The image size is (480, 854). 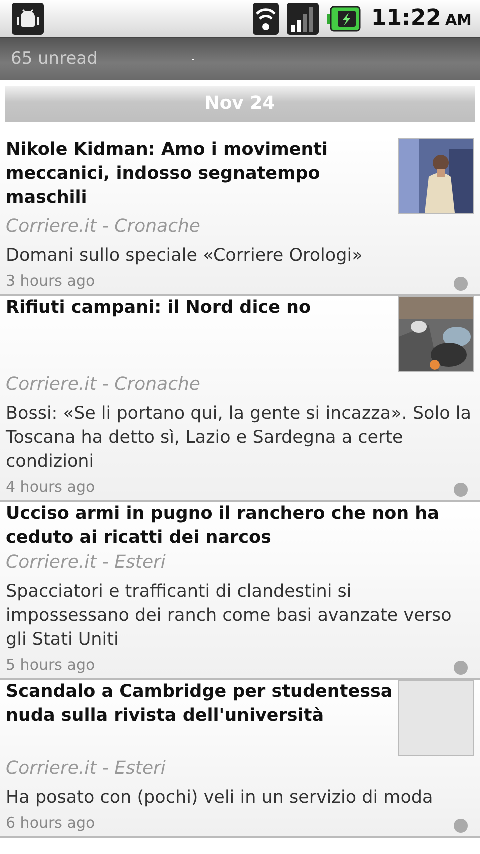 What do you see at coordinates (168, 174) in the screenshot?
I see `article-title: Nikole Kidman: Amo i movimenti meccanici, indosso segnatempo maschili` at bounding box center [168, 174].